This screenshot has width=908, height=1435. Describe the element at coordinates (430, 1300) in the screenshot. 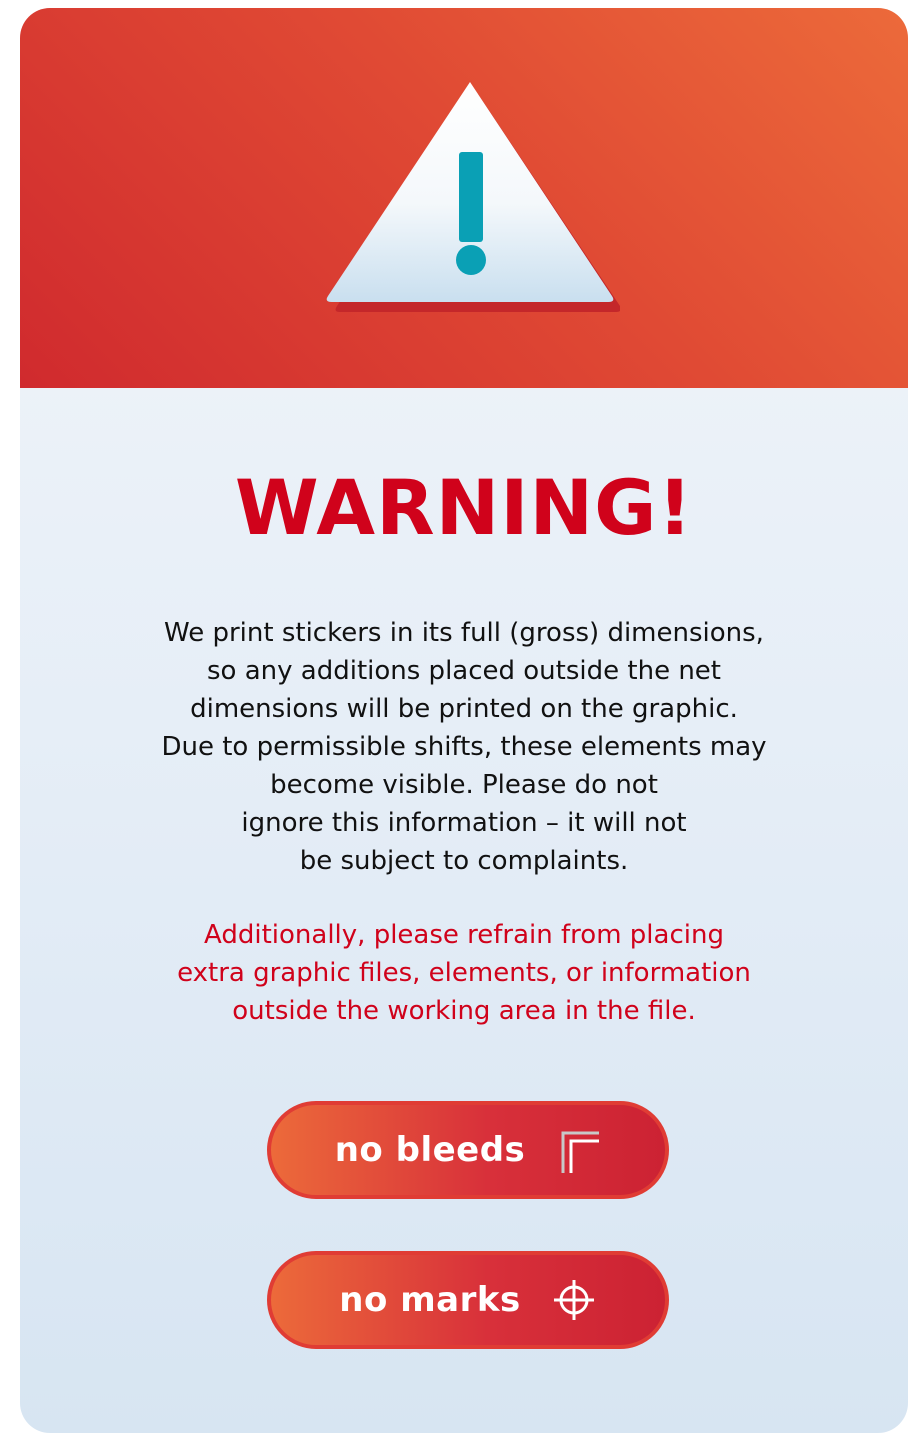

I see `no-marks-label: no marks` at that location.